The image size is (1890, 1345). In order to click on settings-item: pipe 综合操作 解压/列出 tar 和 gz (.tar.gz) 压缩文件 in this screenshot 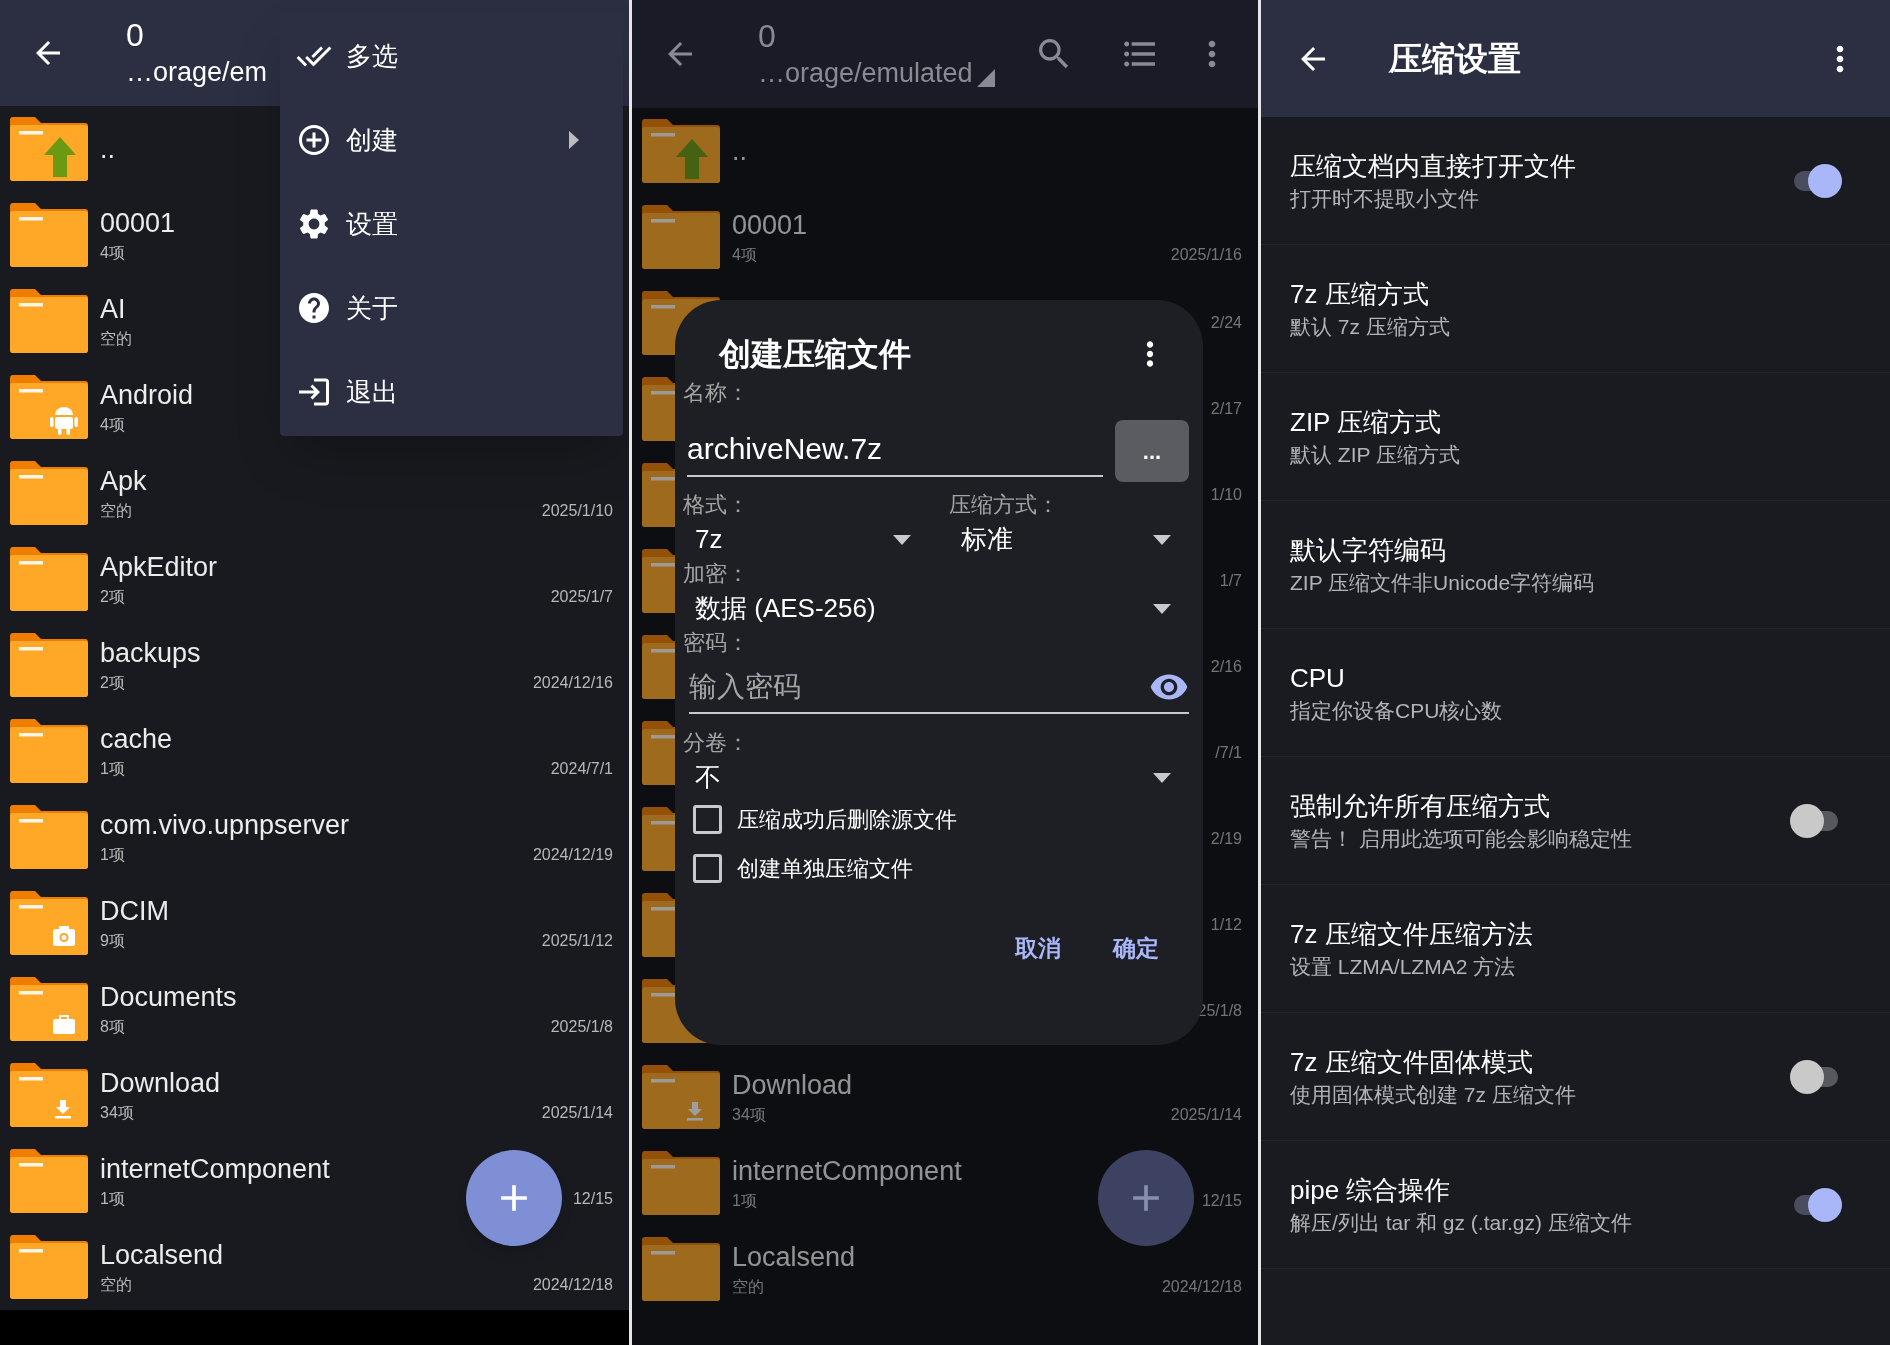, I will do `click(1575, 1205)`.